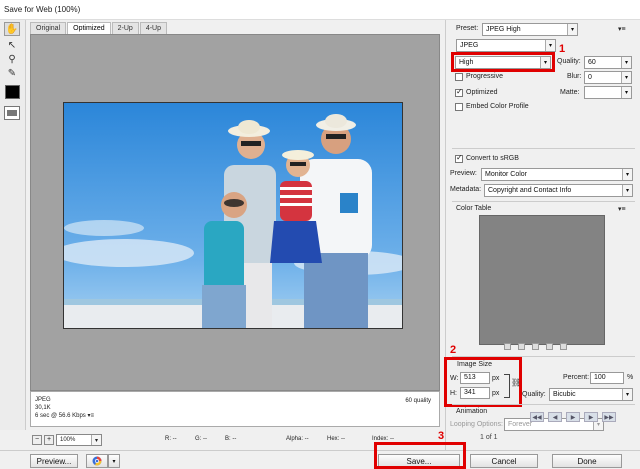  Describe the element at coordinates (13, 225) in the screenshot. I see `tool-panel: ✋ ↖ ⚲ ✎` at that location.